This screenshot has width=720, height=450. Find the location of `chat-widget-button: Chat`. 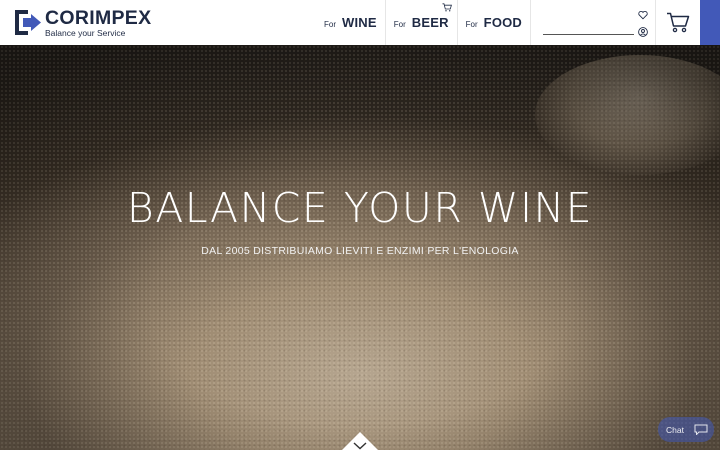

chat-widget-button: Chat is located at coordinates (686, 429).